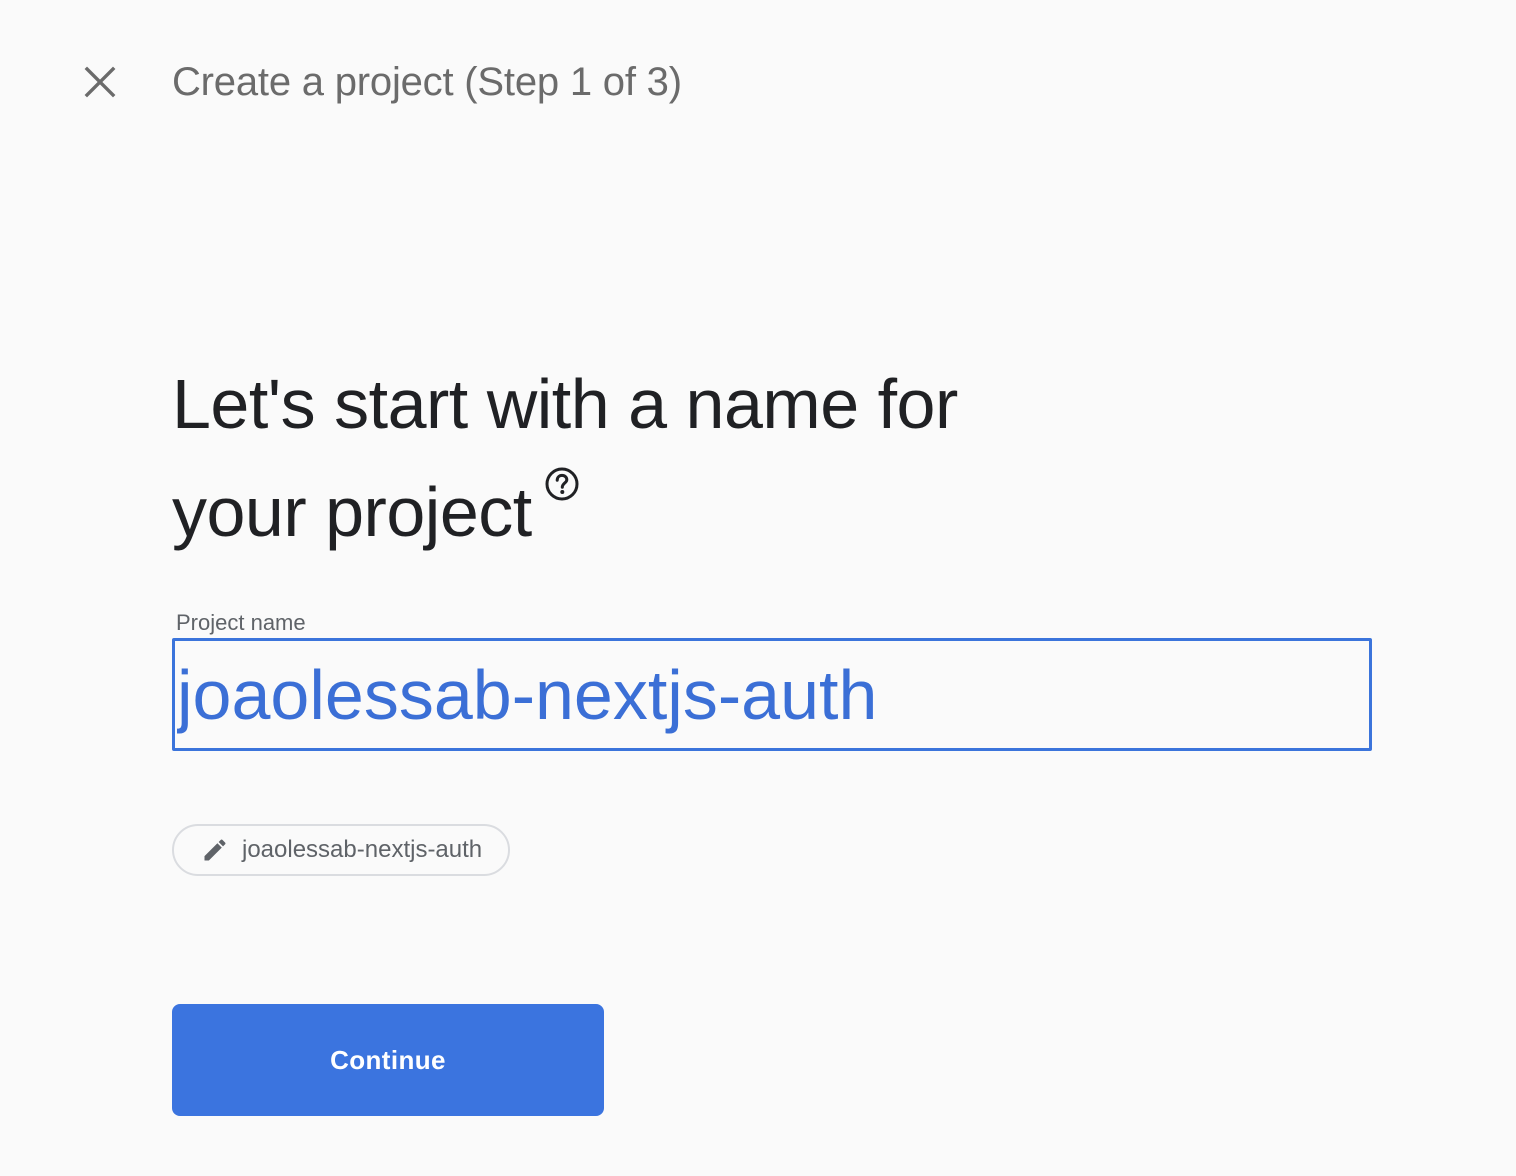 The image size is (1516, 1176). What do you see at coordinates (652, 458) in the screenshot?
I see `main-heading: Let's start with a name for your project` at bounding box center [652, 458].